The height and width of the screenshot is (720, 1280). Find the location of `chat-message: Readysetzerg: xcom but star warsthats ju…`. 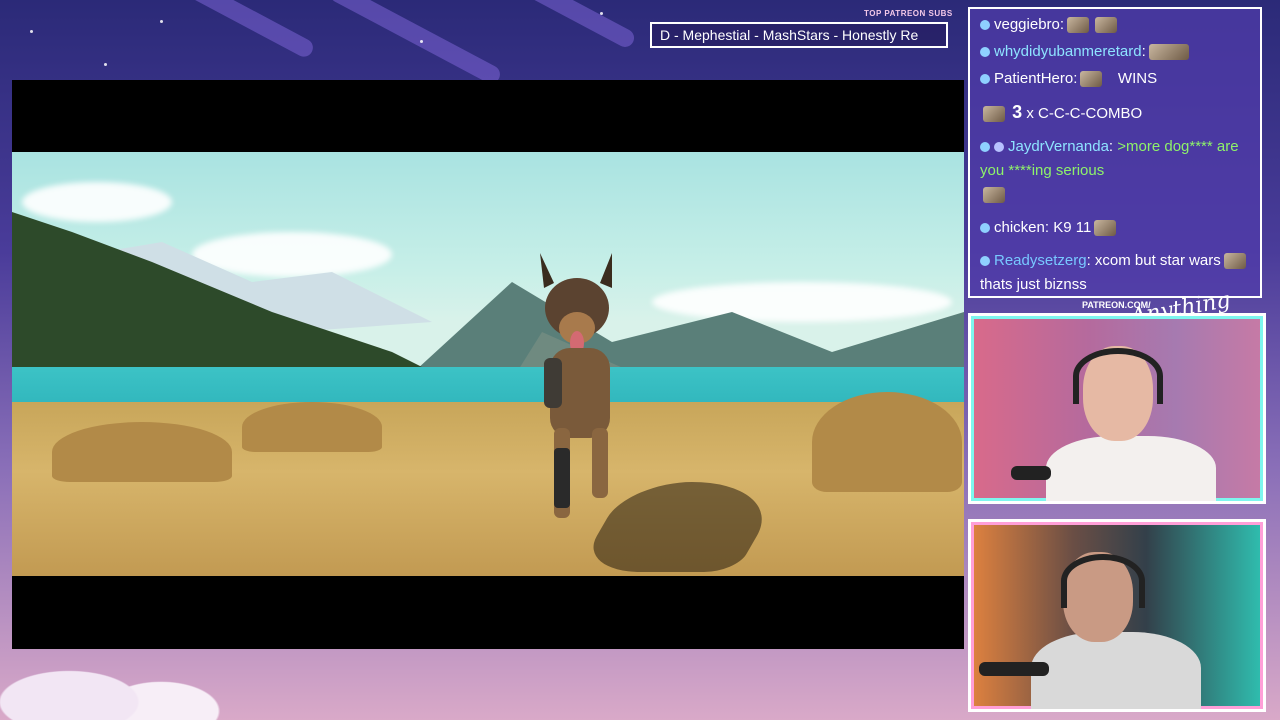

chat-message: Readysetzerg: xcom but star warsthats ju… is located at coordinates (1115, 273).